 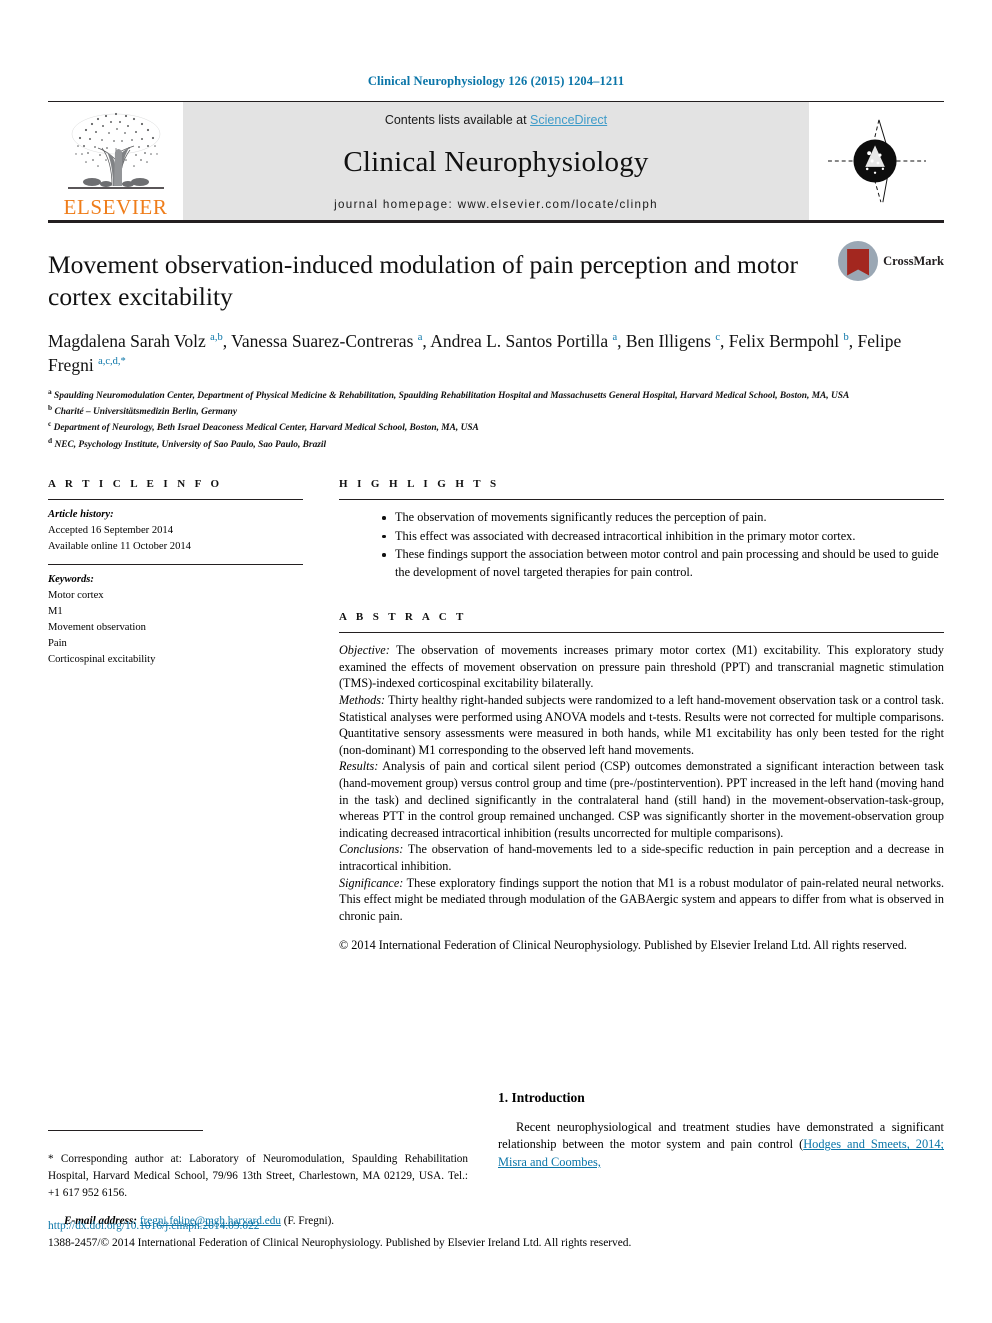 I want to click on abstract-significance-label: Significance:, so click(x=371, y=882).